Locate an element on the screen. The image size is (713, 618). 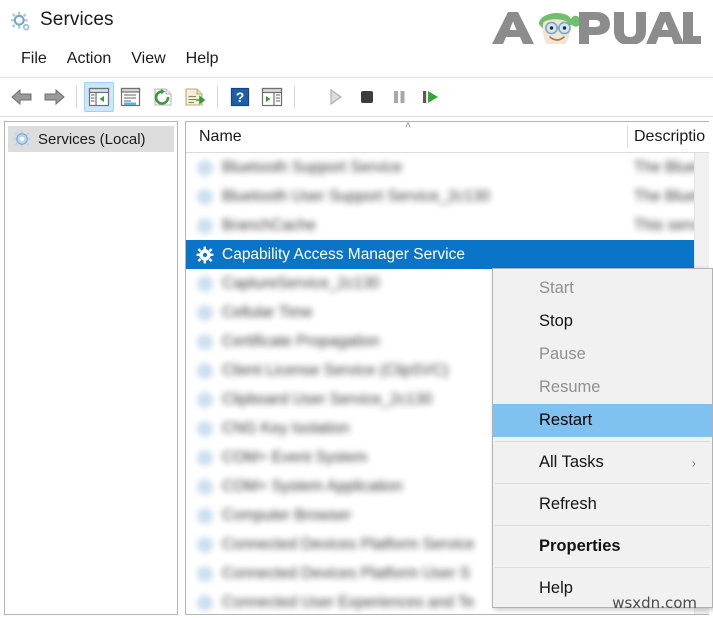
appuals-logo is located at coordinates (593, 27).